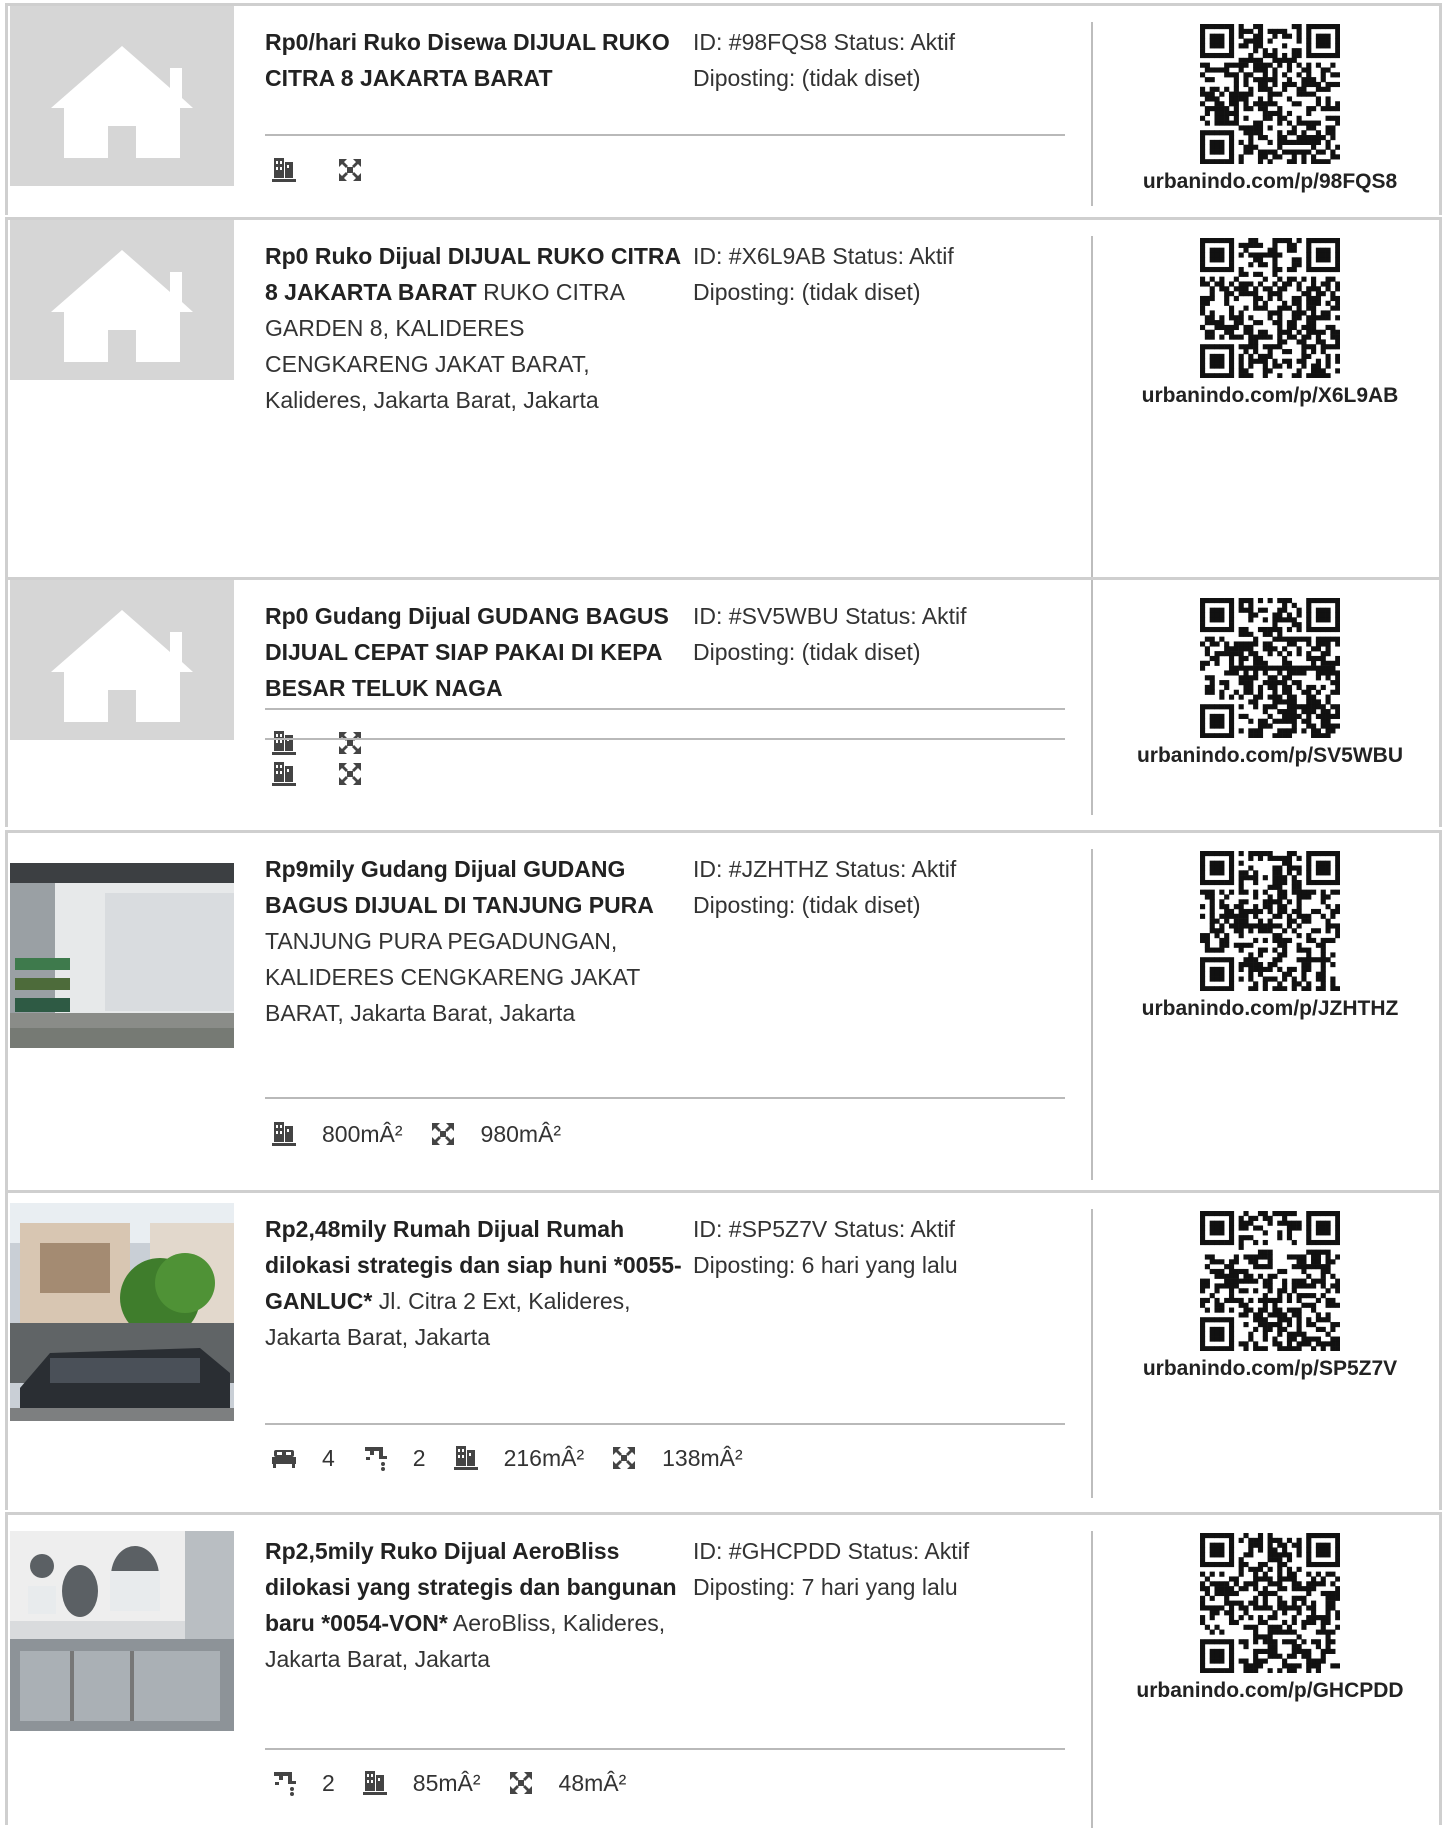 Image resolution: width=1447 pixels, height=1828 pixels. What do you see at coordinates (1270, 1691) in the screenshot?
I see `listing-url-link: urbanindo.com/p/GHCPDD` at bounding box center [1270, 1691].